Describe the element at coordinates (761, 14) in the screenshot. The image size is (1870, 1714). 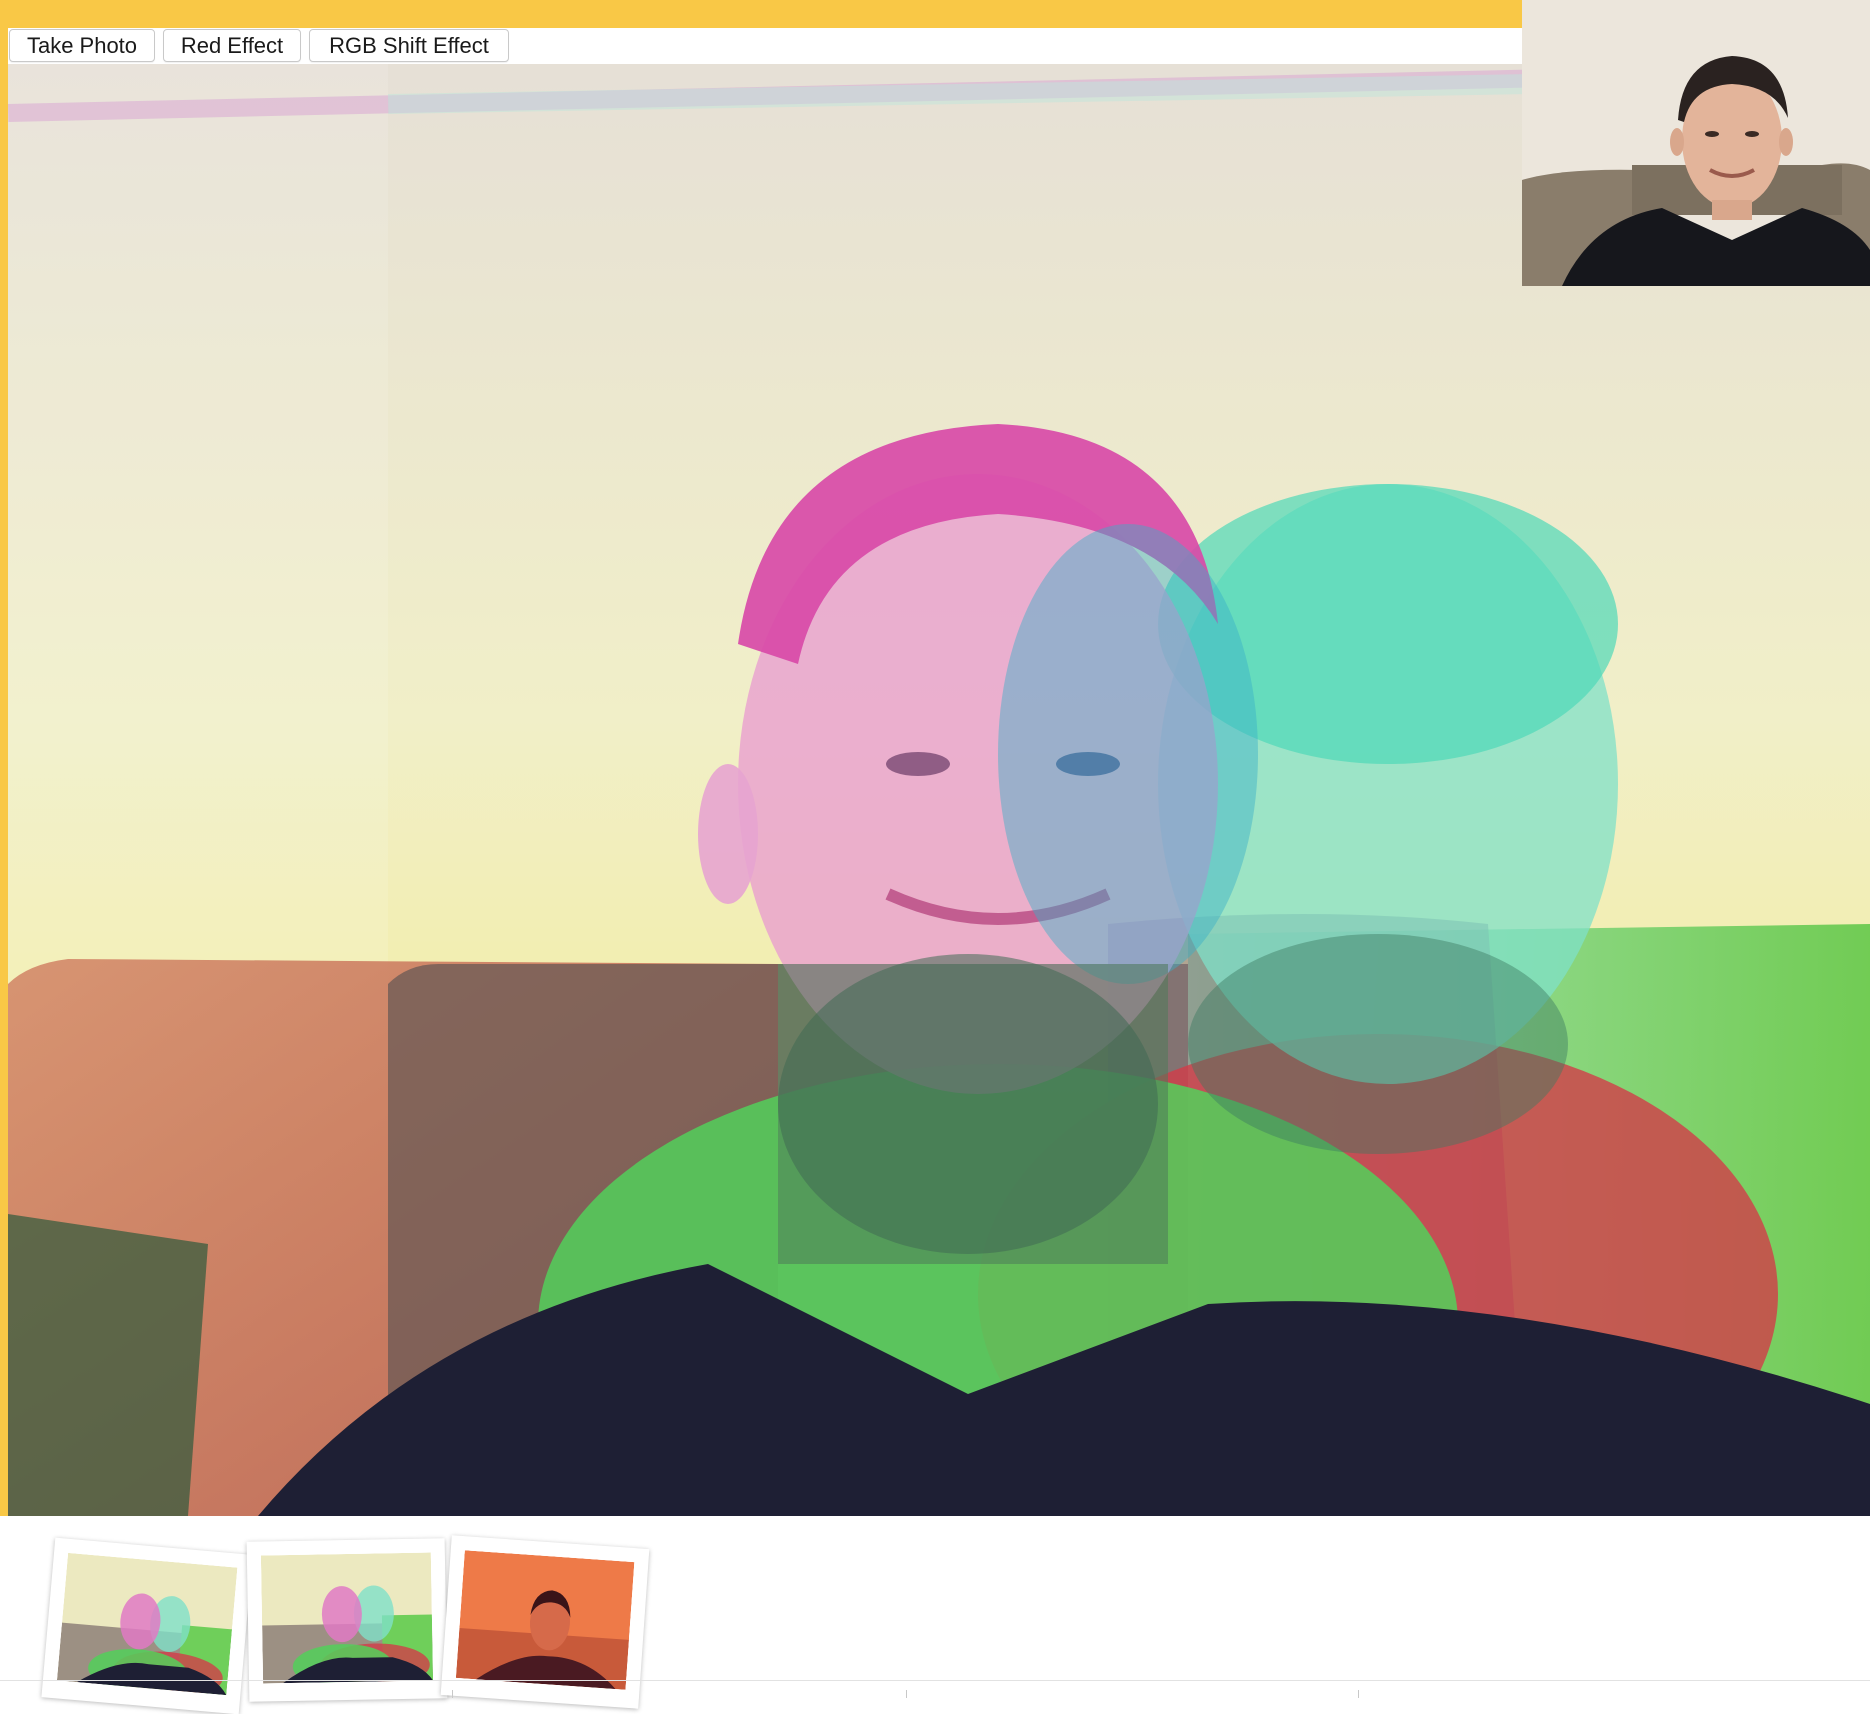
I see `accent-top-strip` at that location.